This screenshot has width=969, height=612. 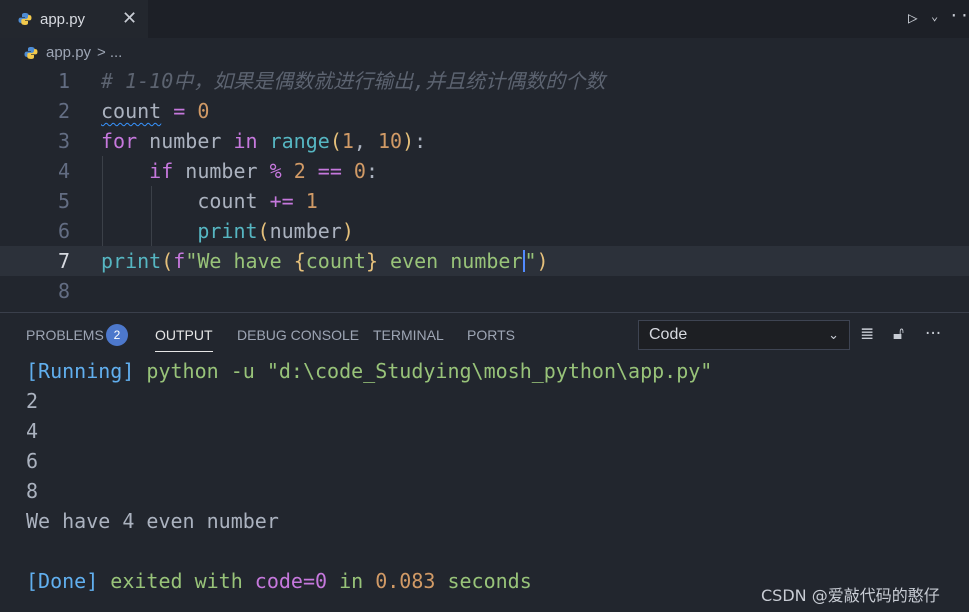 What do you see at coordinates (63, 231) in the screenshot?
I see `line-number: 6` at bounding box center [63, 231].